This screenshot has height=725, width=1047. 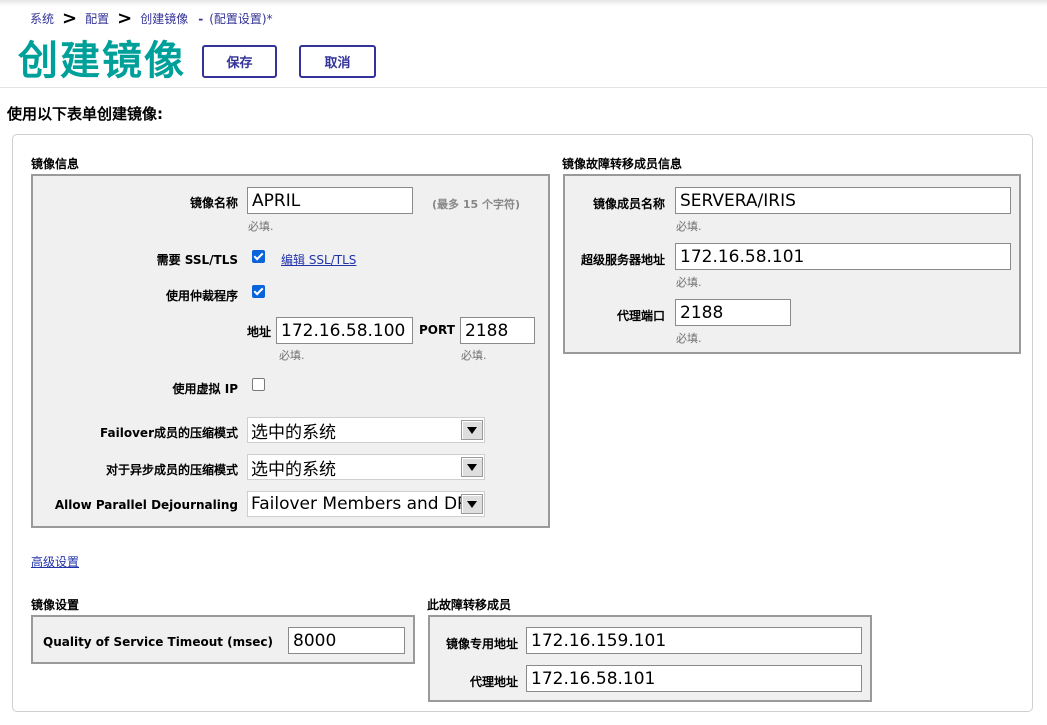 What do you see at coordinates (474, 355) in the screenshot?
I see `arbiter-port-required: 必填.` at bounding box center [474, 355].